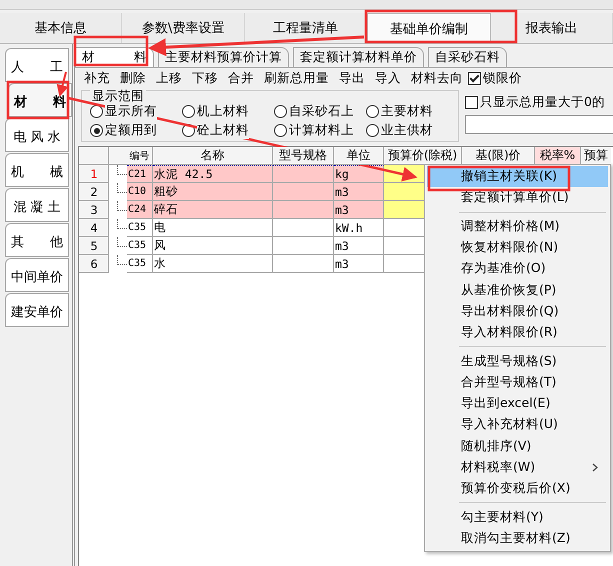 Image resolution: width=613 pixels, height=566 pixels. What do you see at coordinates (517, 539) in the screenshot?
I see `menu-item: 取消勾主要材料(Z)` at bounding box center [517, 539].